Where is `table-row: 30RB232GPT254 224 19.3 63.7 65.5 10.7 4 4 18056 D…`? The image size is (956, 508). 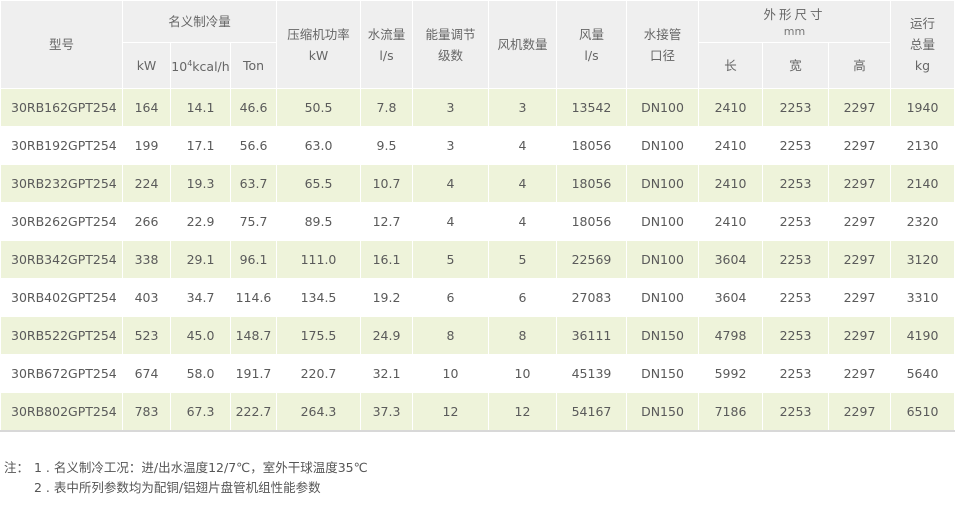
table-row: 30RB232GPT254 224 19.3 63.7 65.5 10.7 4 4 18056 D… is located at coordinates (478, 183).